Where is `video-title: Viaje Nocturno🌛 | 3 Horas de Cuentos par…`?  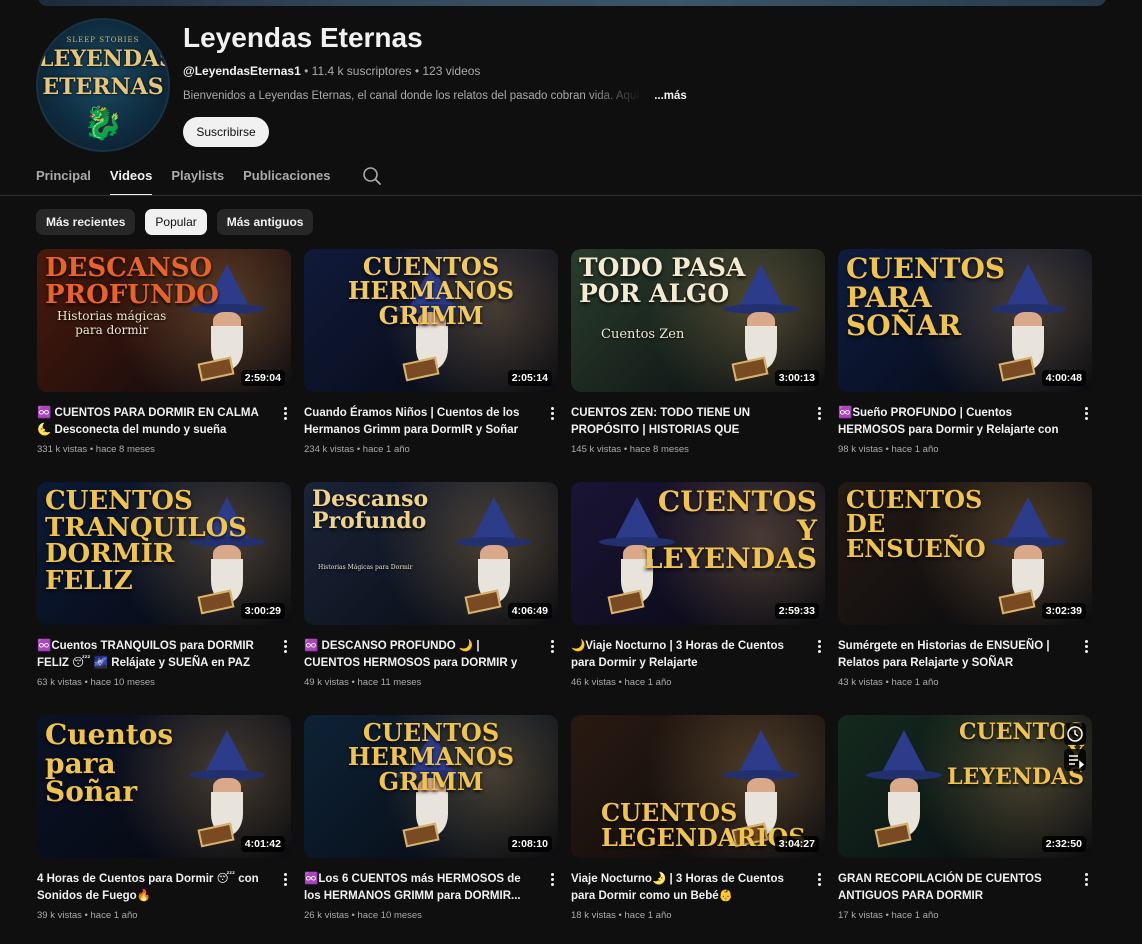
video-title: Viaje Nocturno🌛 | 3 Horas de Cuentos par… is located at coordinates (687, 888).